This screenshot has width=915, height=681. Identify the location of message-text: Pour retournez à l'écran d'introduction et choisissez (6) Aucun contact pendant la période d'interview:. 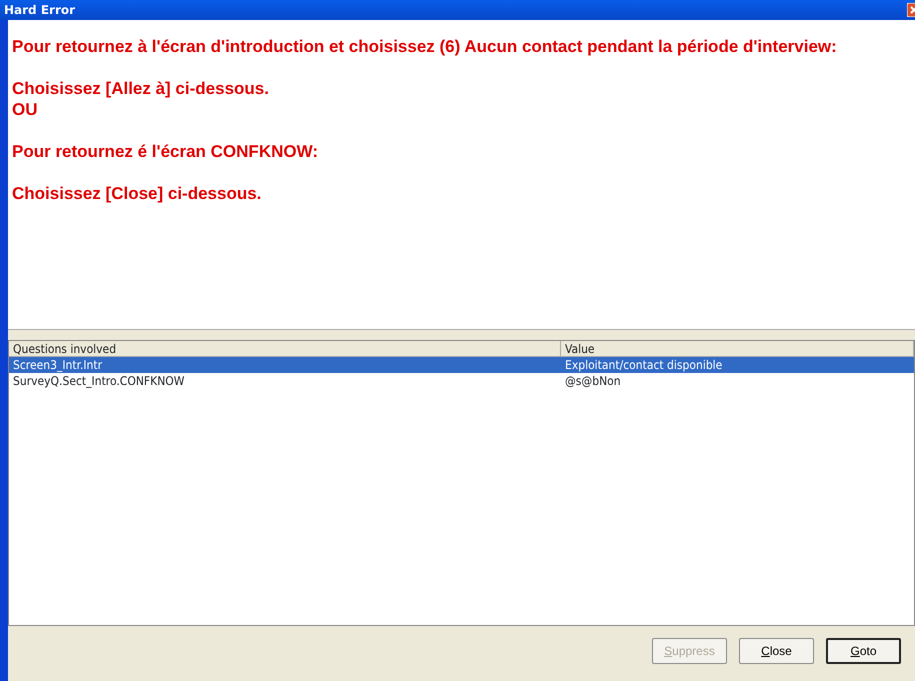
(425, 46).